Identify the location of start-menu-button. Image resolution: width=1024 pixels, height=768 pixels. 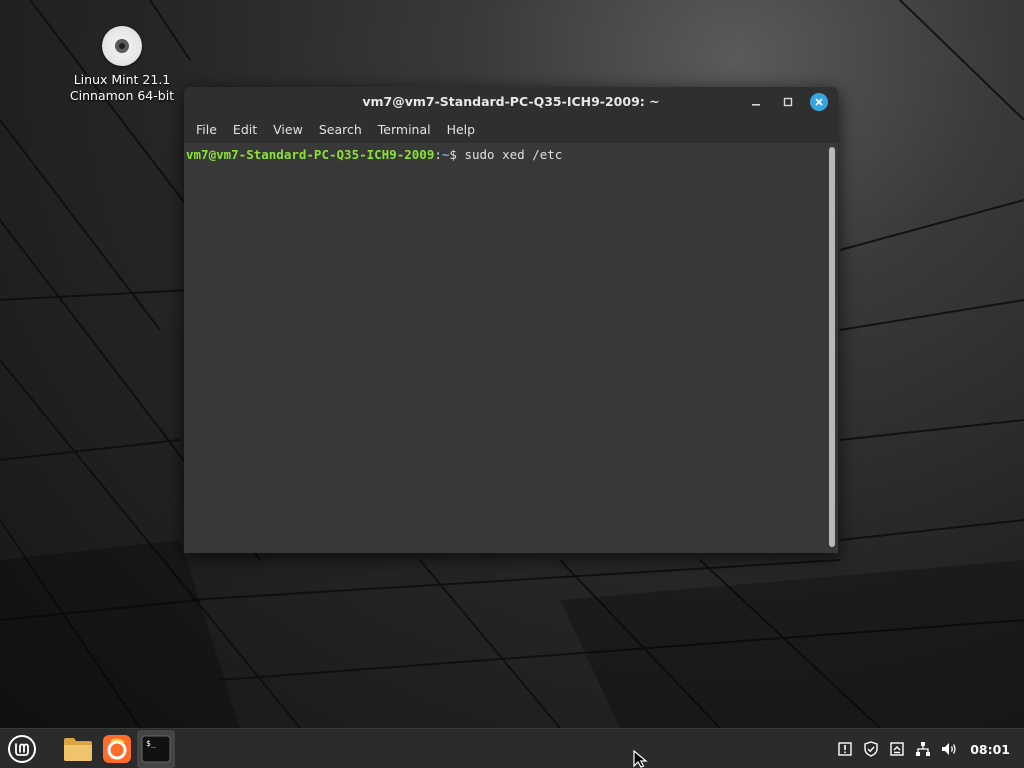
(22, 748).